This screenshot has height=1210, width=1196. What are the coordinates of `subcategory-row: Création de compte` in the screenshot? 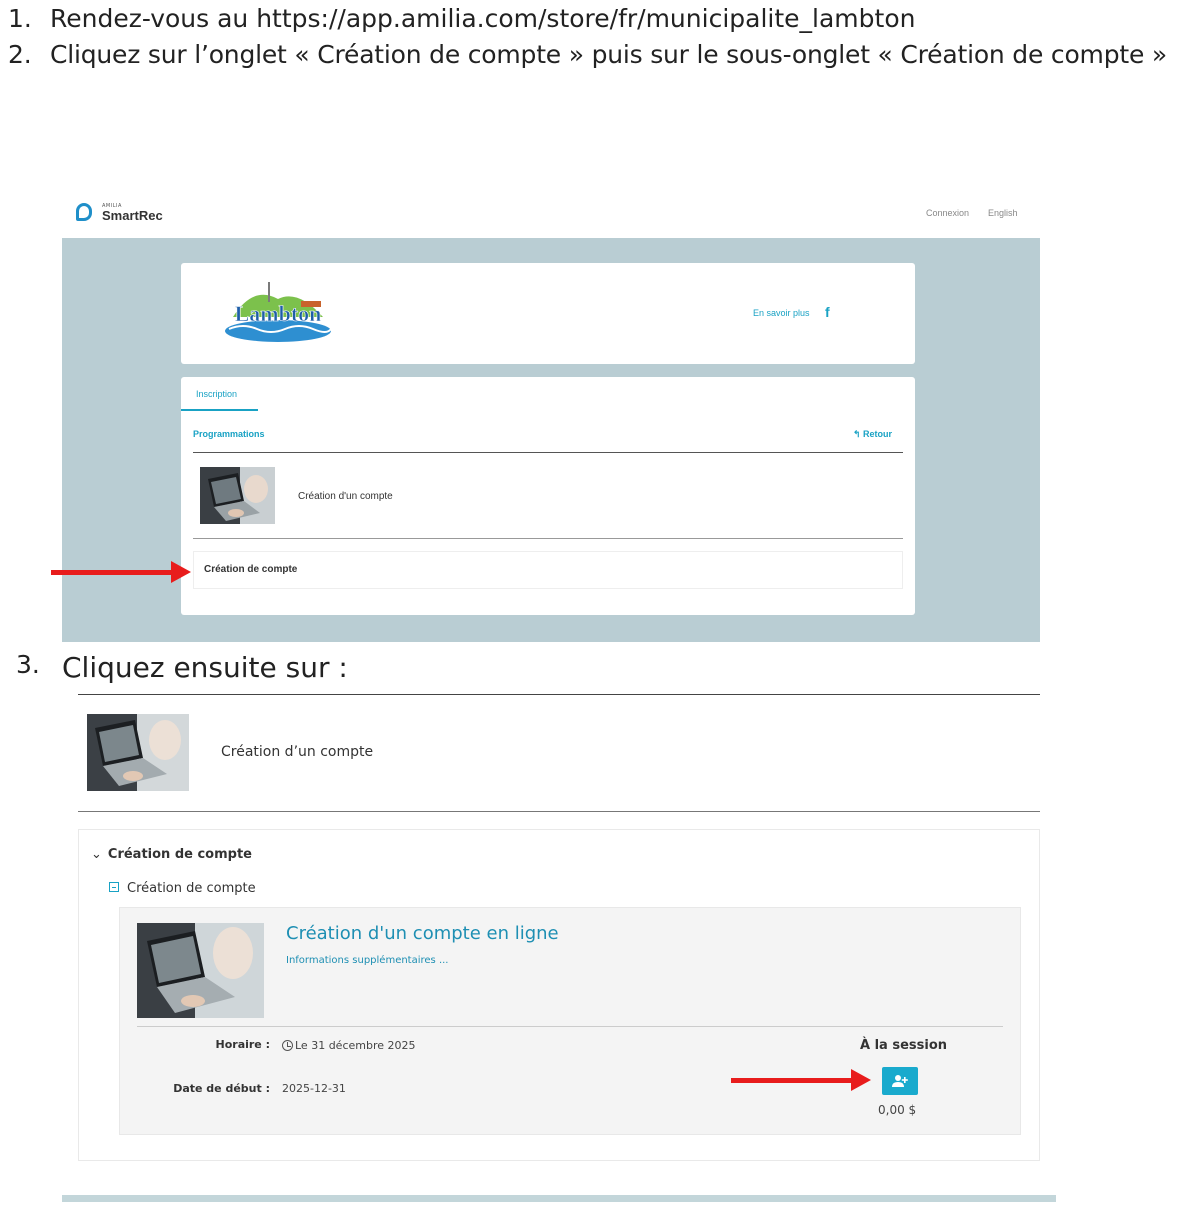 It's located at (548, 570).